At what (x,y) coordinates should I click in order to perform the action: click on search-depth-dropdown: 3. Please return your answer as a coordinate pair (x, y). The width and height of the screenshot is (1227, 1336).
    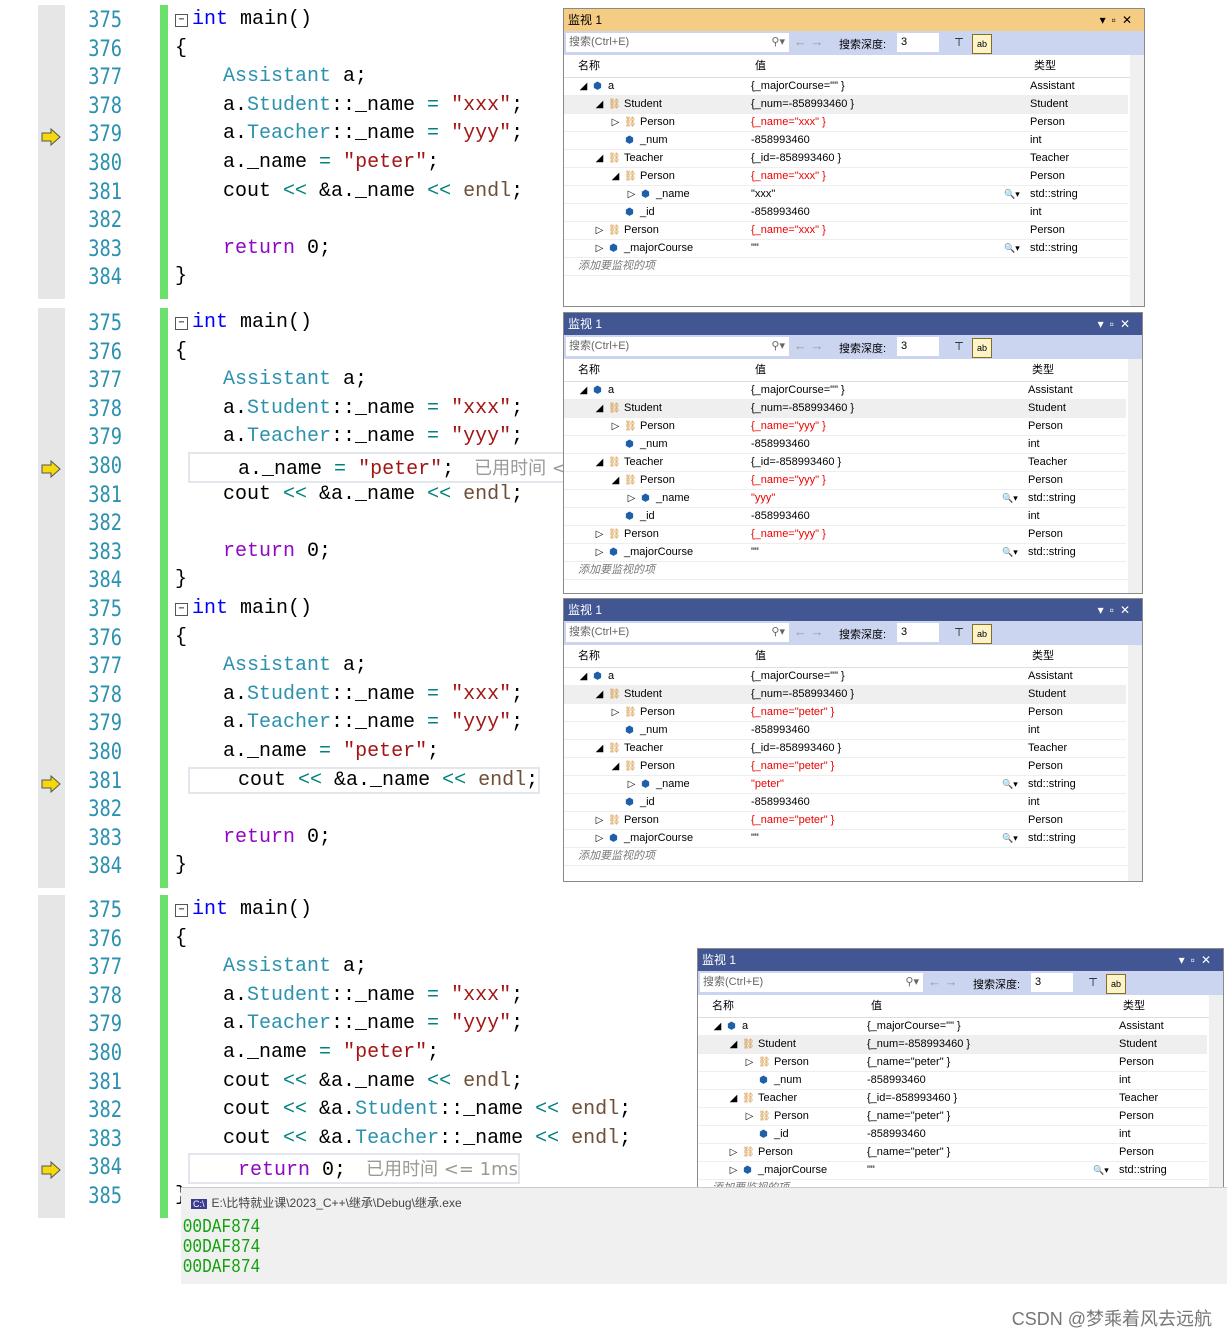
    Looking at the image, I should click on (918, 632).